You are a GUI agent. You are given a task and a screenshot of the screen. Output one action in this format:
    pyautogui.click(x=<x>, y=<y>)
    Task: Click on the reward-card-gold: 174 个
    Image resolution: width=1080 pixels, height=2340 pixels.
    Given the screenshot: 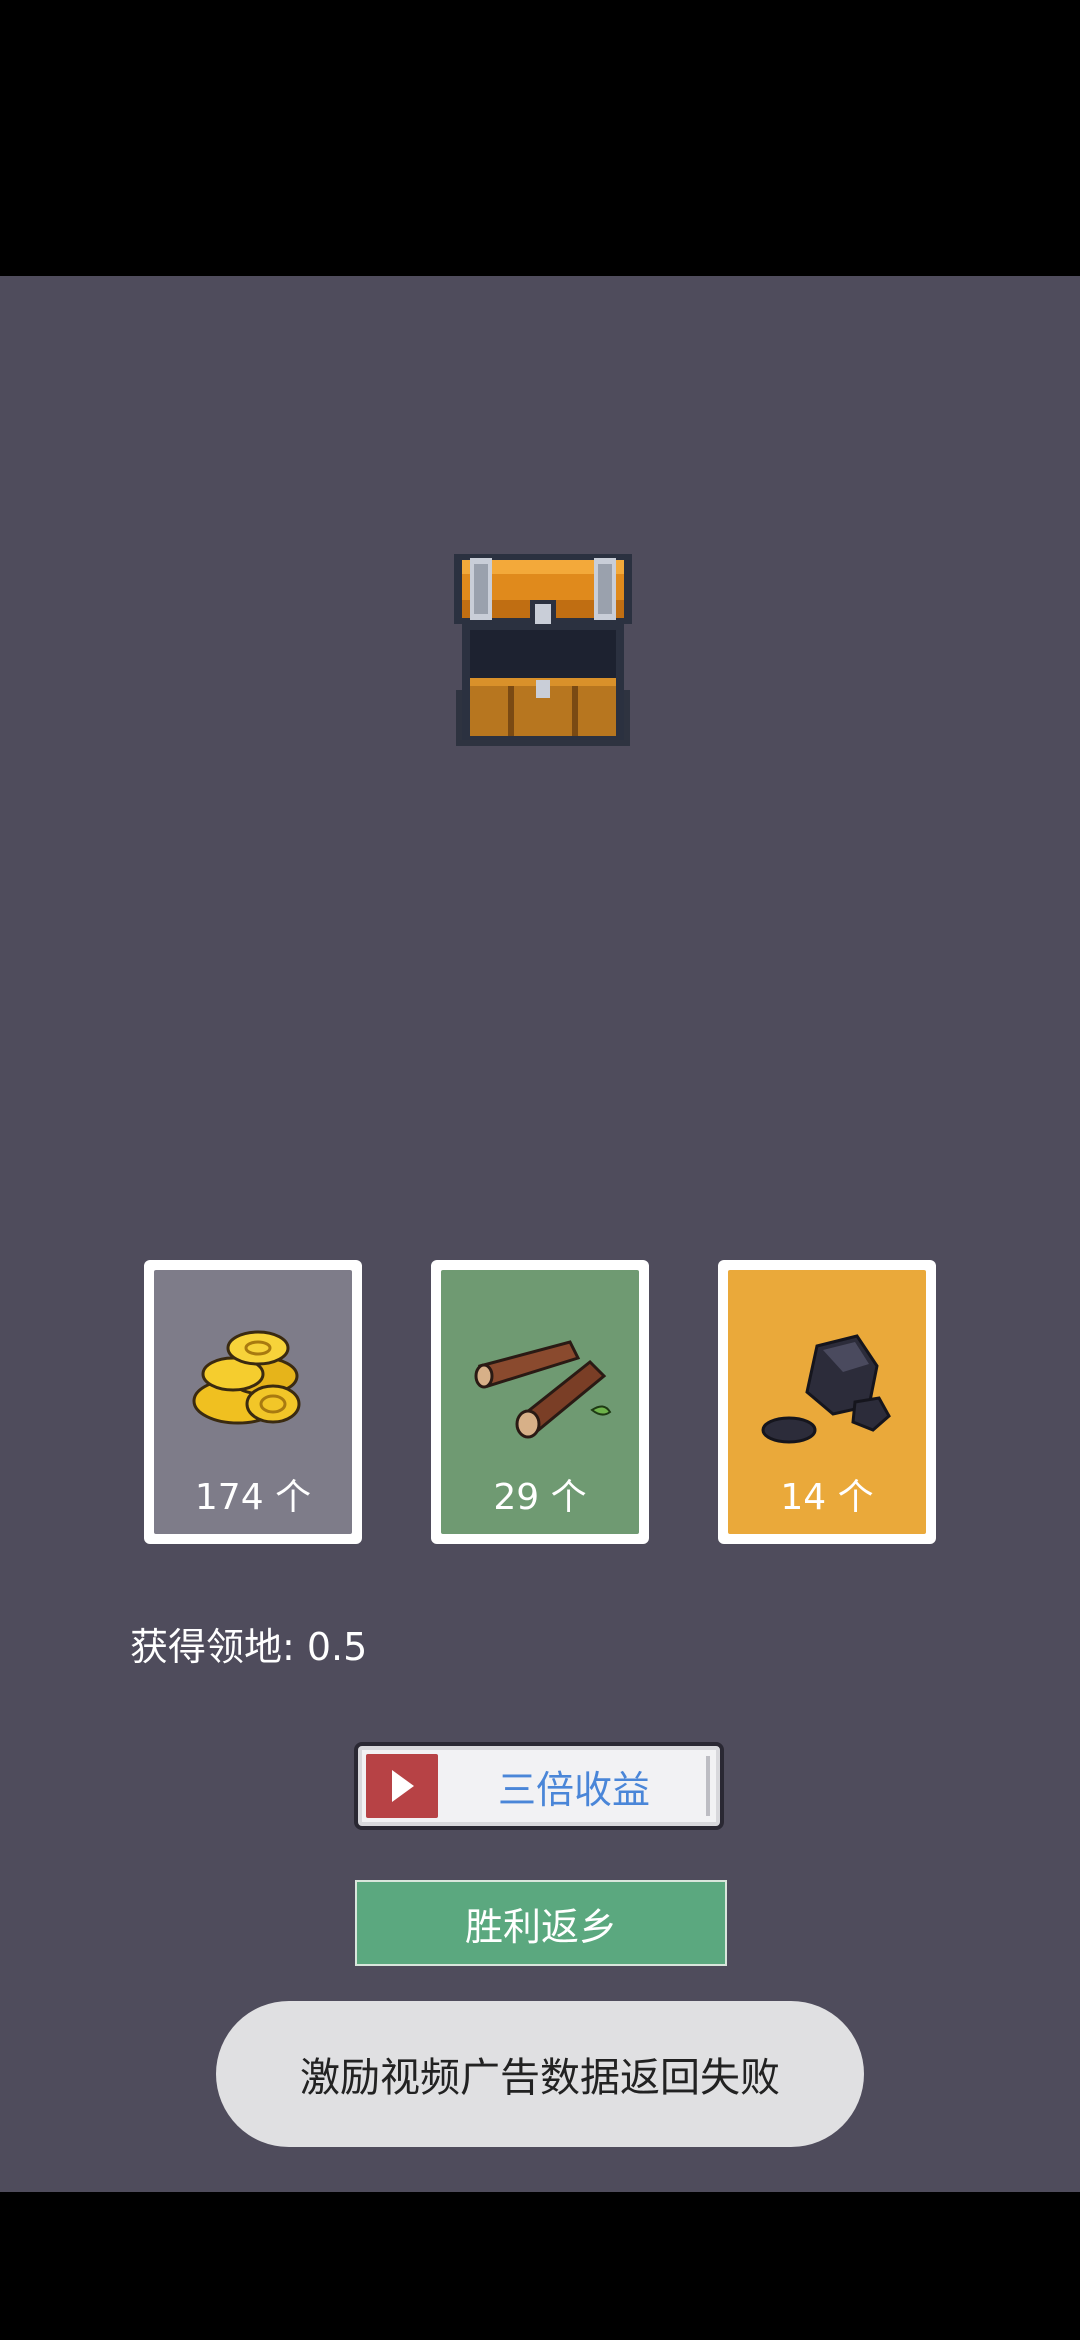 What is the action you would take?
    pyautogui.click(x=253, y=1402)
    